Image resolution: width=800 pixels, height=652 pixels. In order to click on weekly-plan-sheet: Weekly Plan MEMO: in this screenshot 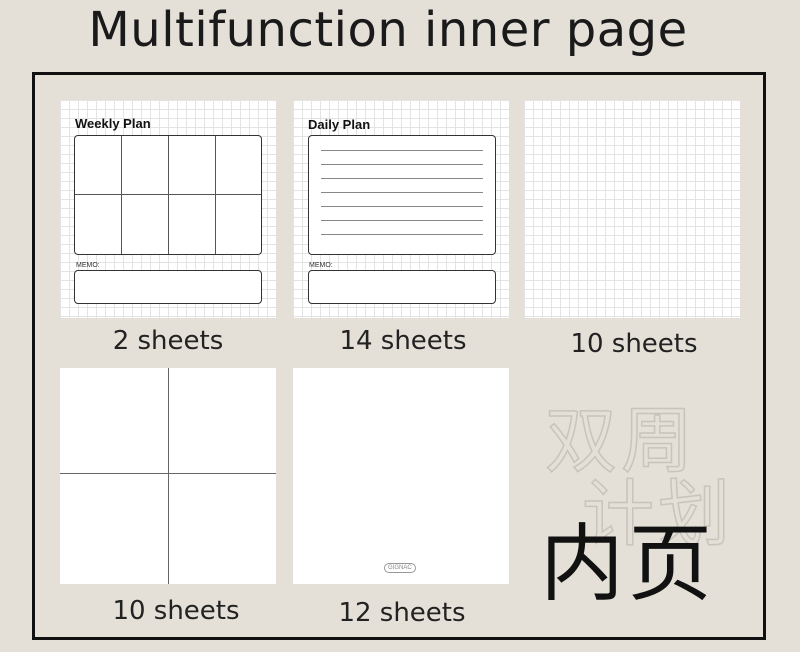, I will do `click(168, 209)`.